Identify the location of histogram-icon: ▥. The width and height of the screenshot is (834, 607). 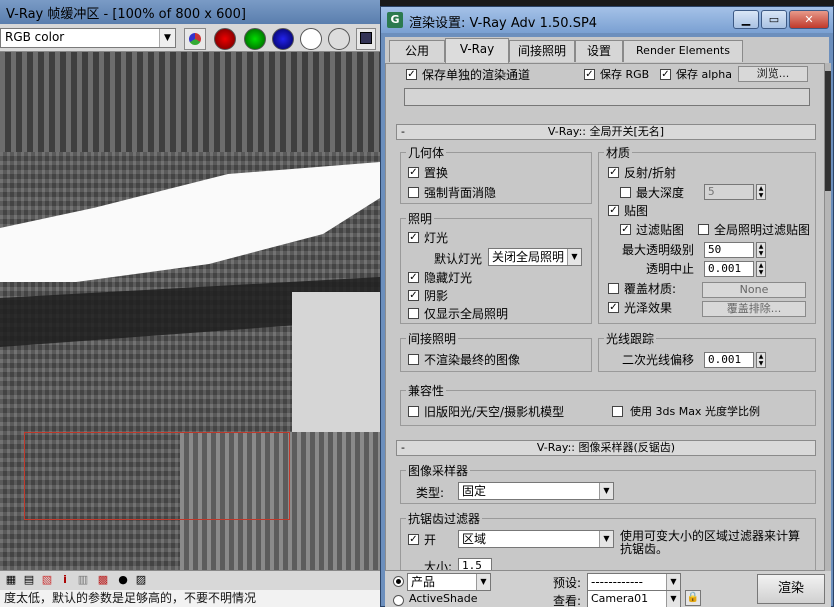
(83, 580).